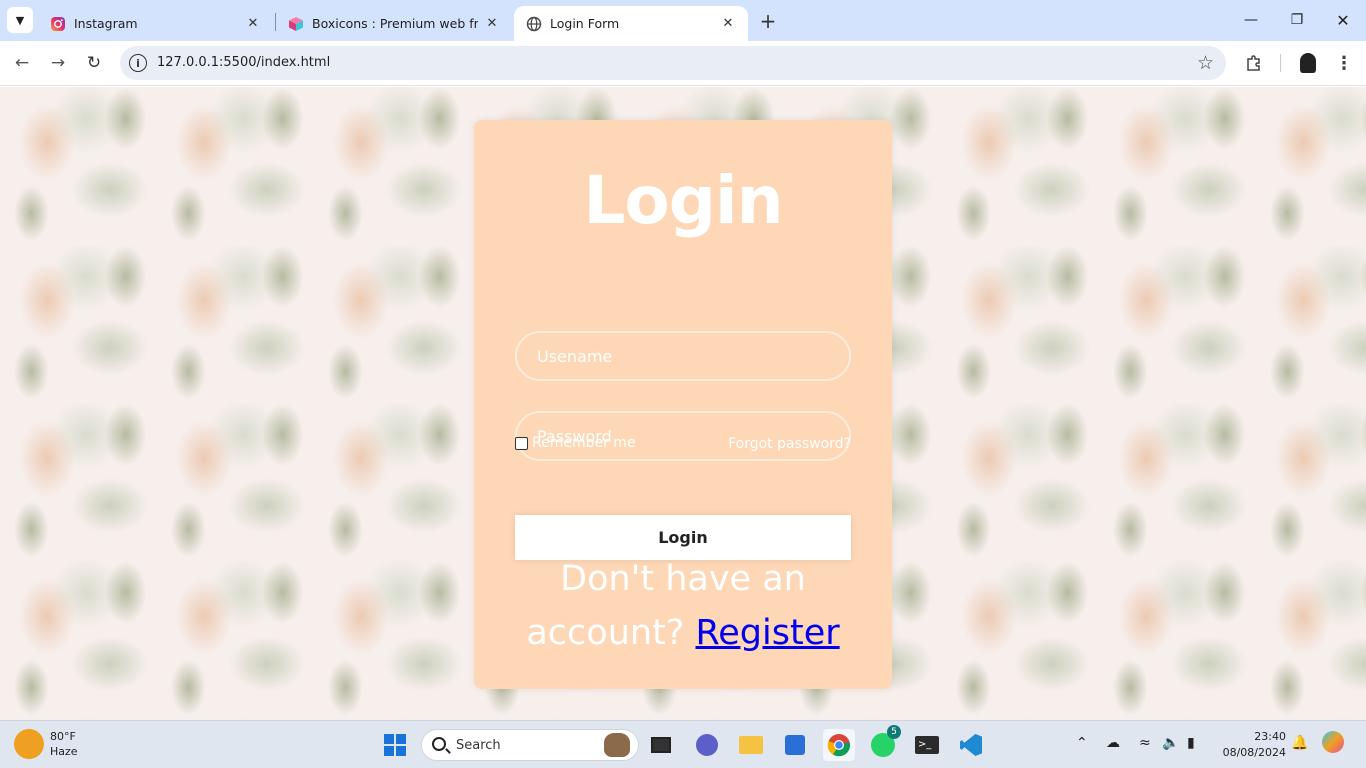 The width and height of the screenshot is (1366, 768). What do you see at coordinates (1254, 752) in the screenshot?
I see `clock-date: 08/08/2024` at bounding box center [1254, 752].